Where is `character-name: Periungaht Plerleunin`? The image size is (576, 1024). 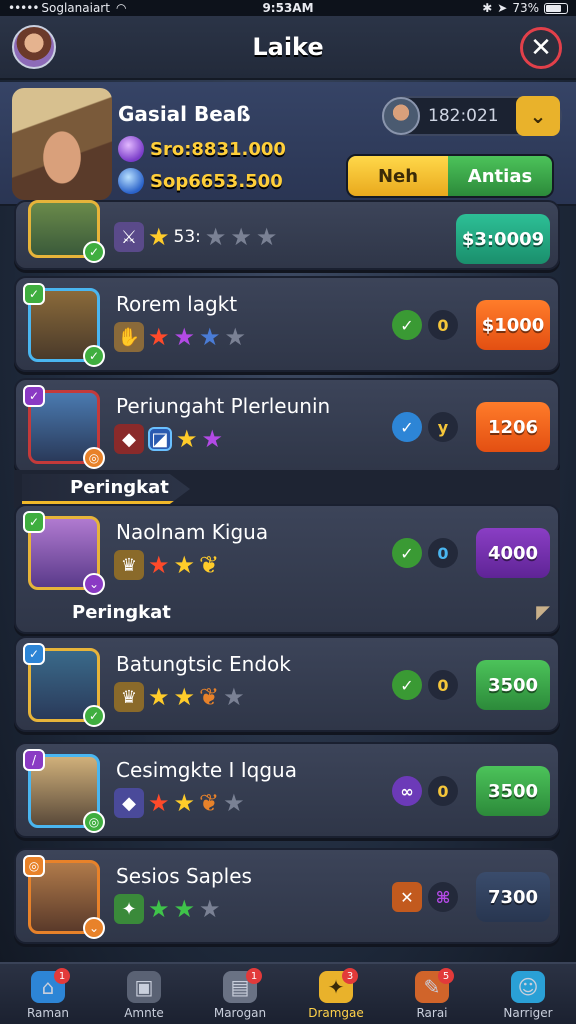 character-name: Periungaht Plerleunin is located at coordinates (223, 406).